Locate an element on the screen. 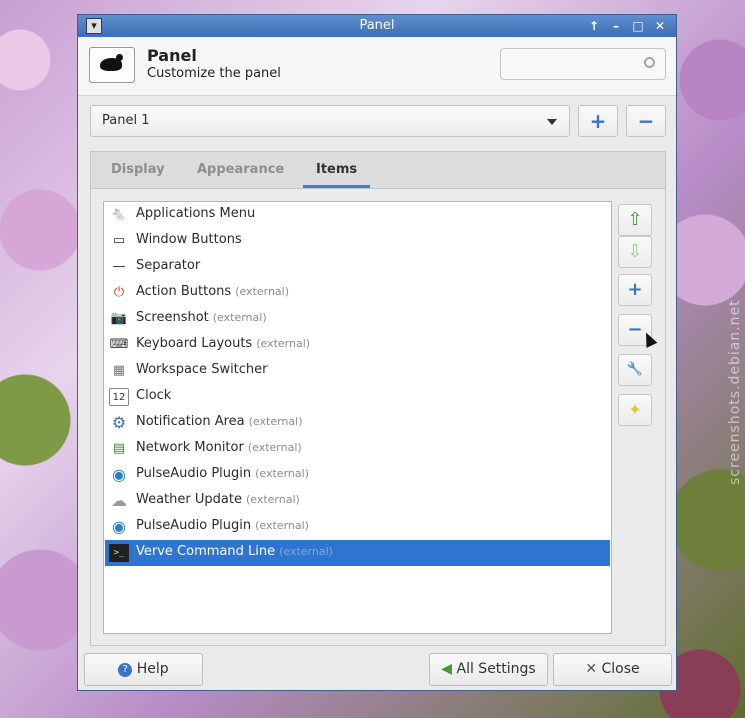 The width and height of the screenshot is (745, 718). back-arrow-icon: ◀ is located at coordinates (447, 669).